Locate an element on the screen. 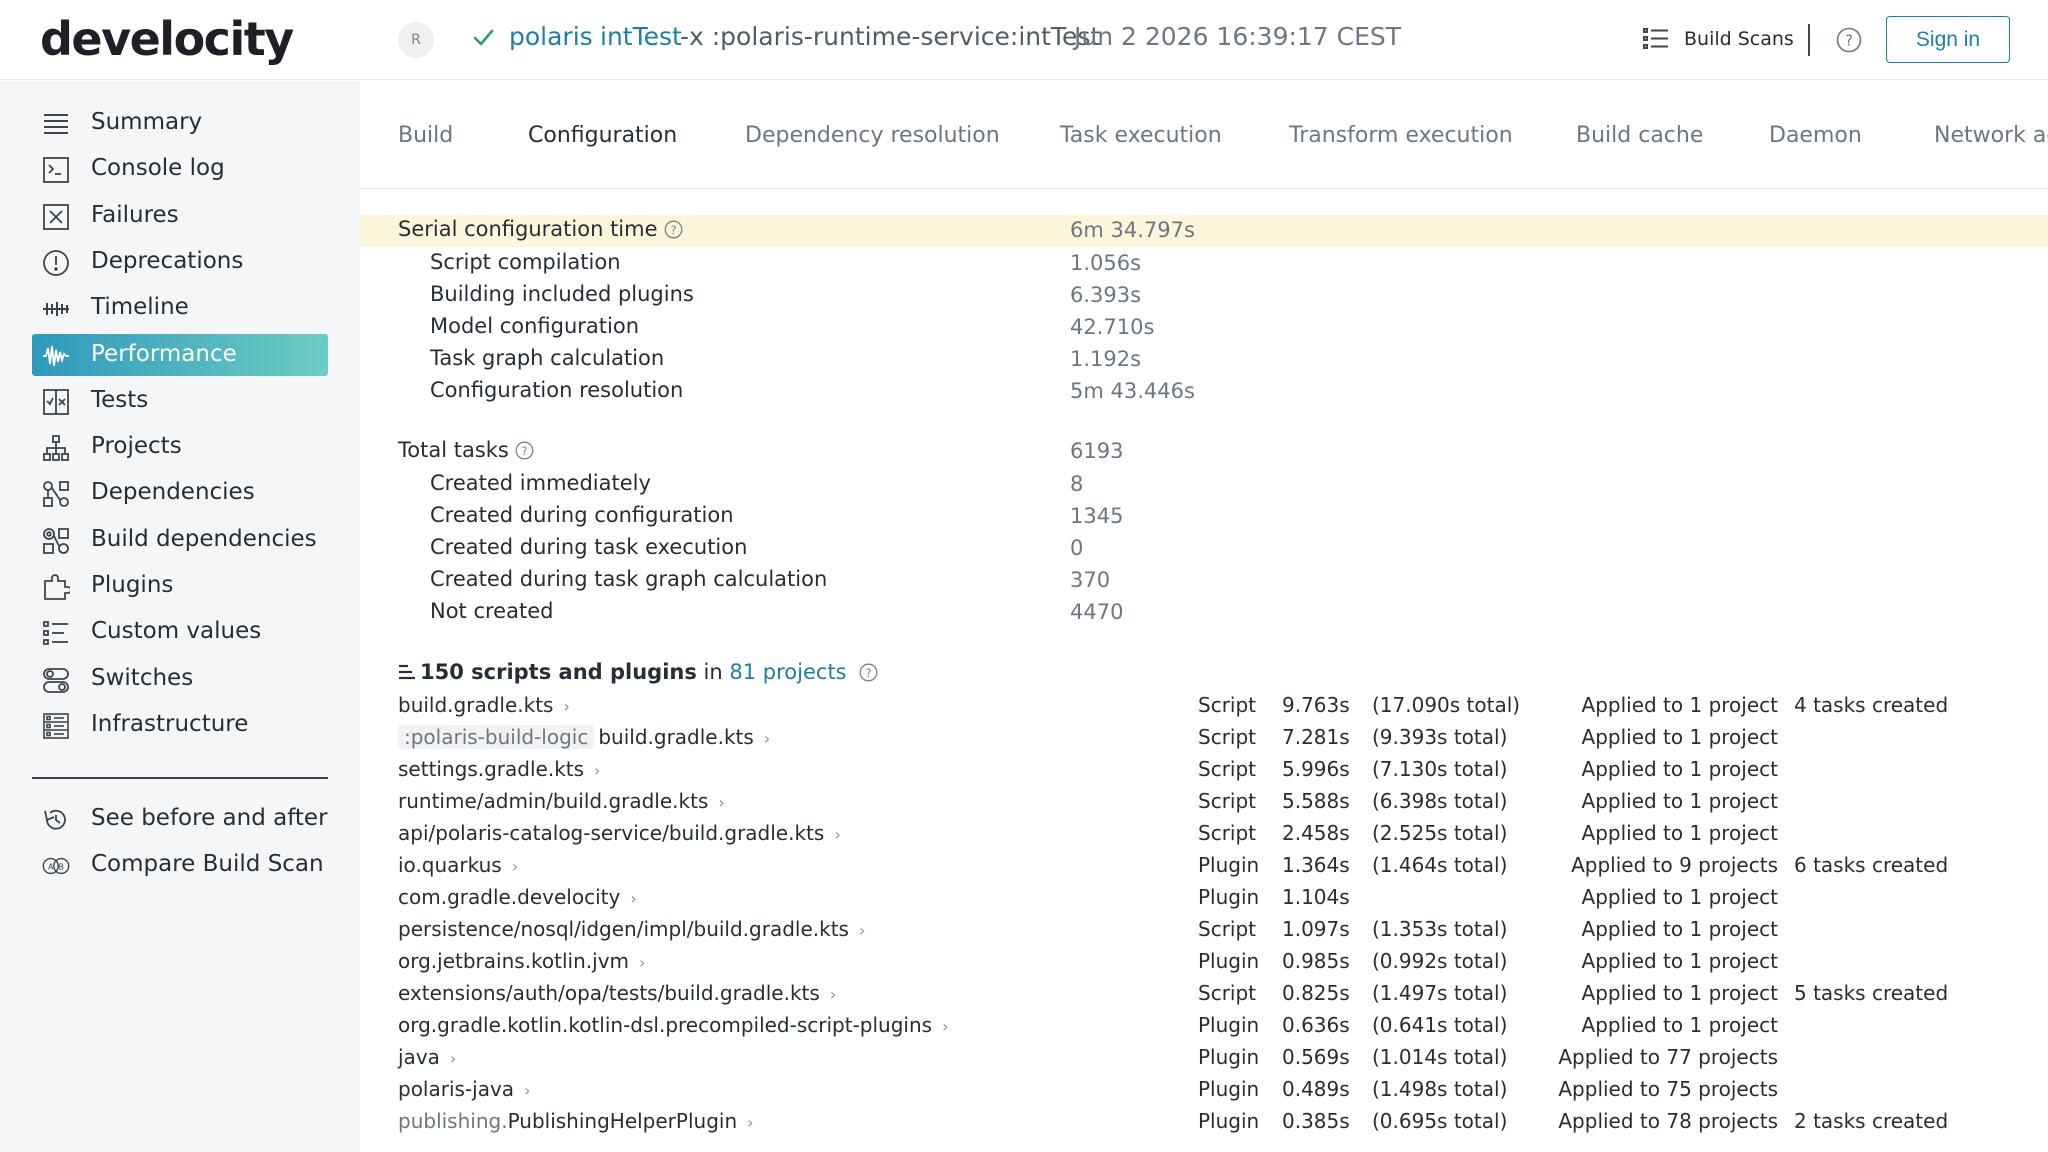 The width and height of the screenshot is (2048, 1152). sidebar-item-timeline: Timeline is located at coordinates (180, 308).